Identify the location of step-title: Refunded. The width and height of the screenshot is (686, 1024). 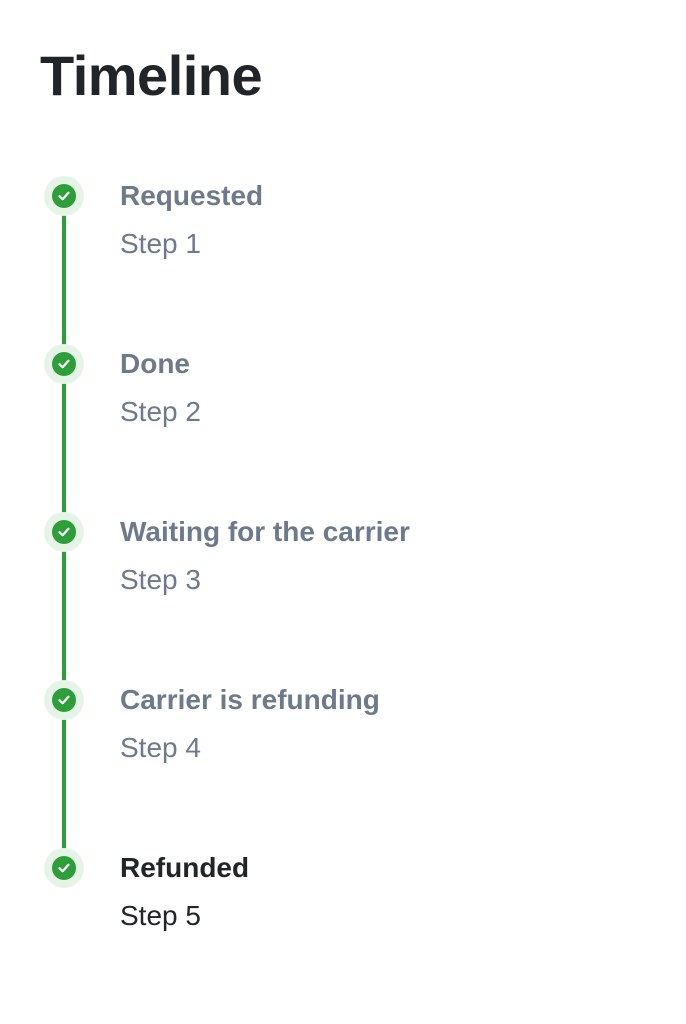
(185, 867).